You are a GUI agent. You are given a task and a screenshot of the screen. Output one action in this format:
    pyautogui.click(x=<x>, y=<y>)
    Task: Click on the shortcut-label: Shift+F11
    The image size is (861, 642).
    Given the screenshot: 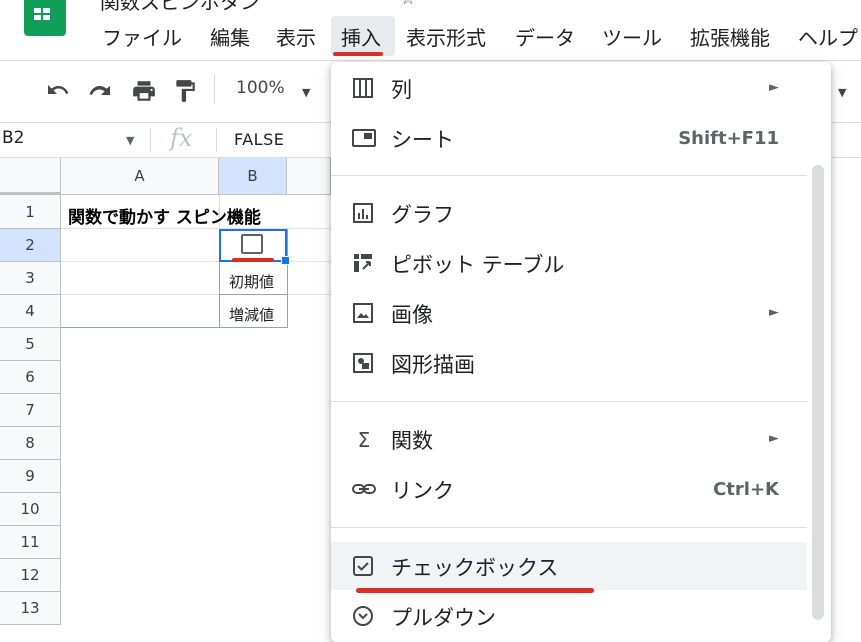 What is the action you would take?
    pyautogui.click(x=728, y=138)
    